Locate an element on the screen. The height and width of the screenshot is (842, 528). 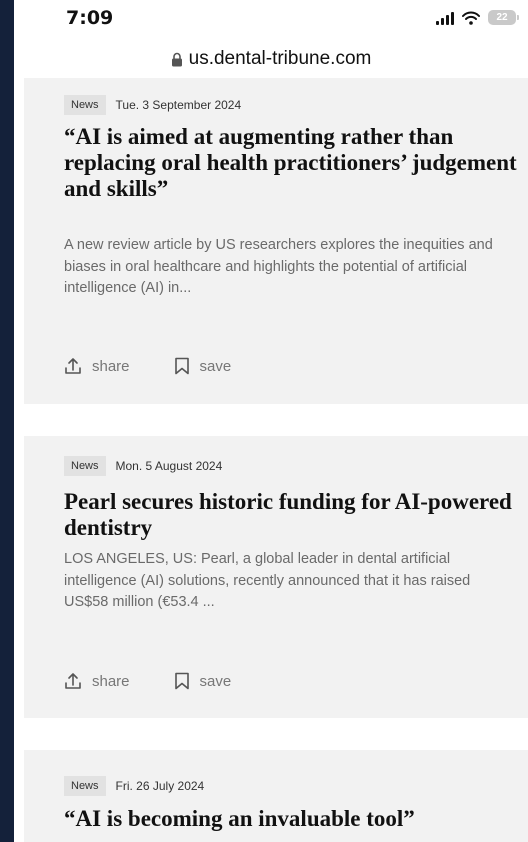
signal-icon is located at coordinates (445, 18).